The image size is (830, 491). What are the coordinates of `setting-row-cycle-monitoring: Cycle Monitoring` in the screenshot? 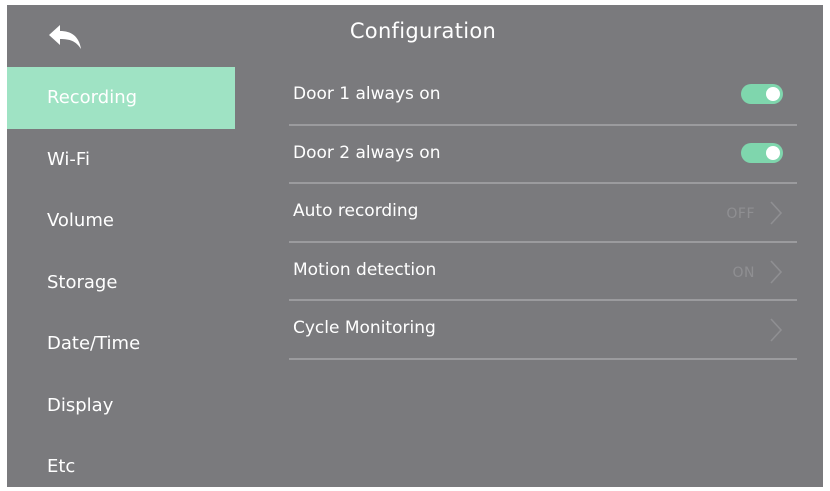 It's located at (543, 330).